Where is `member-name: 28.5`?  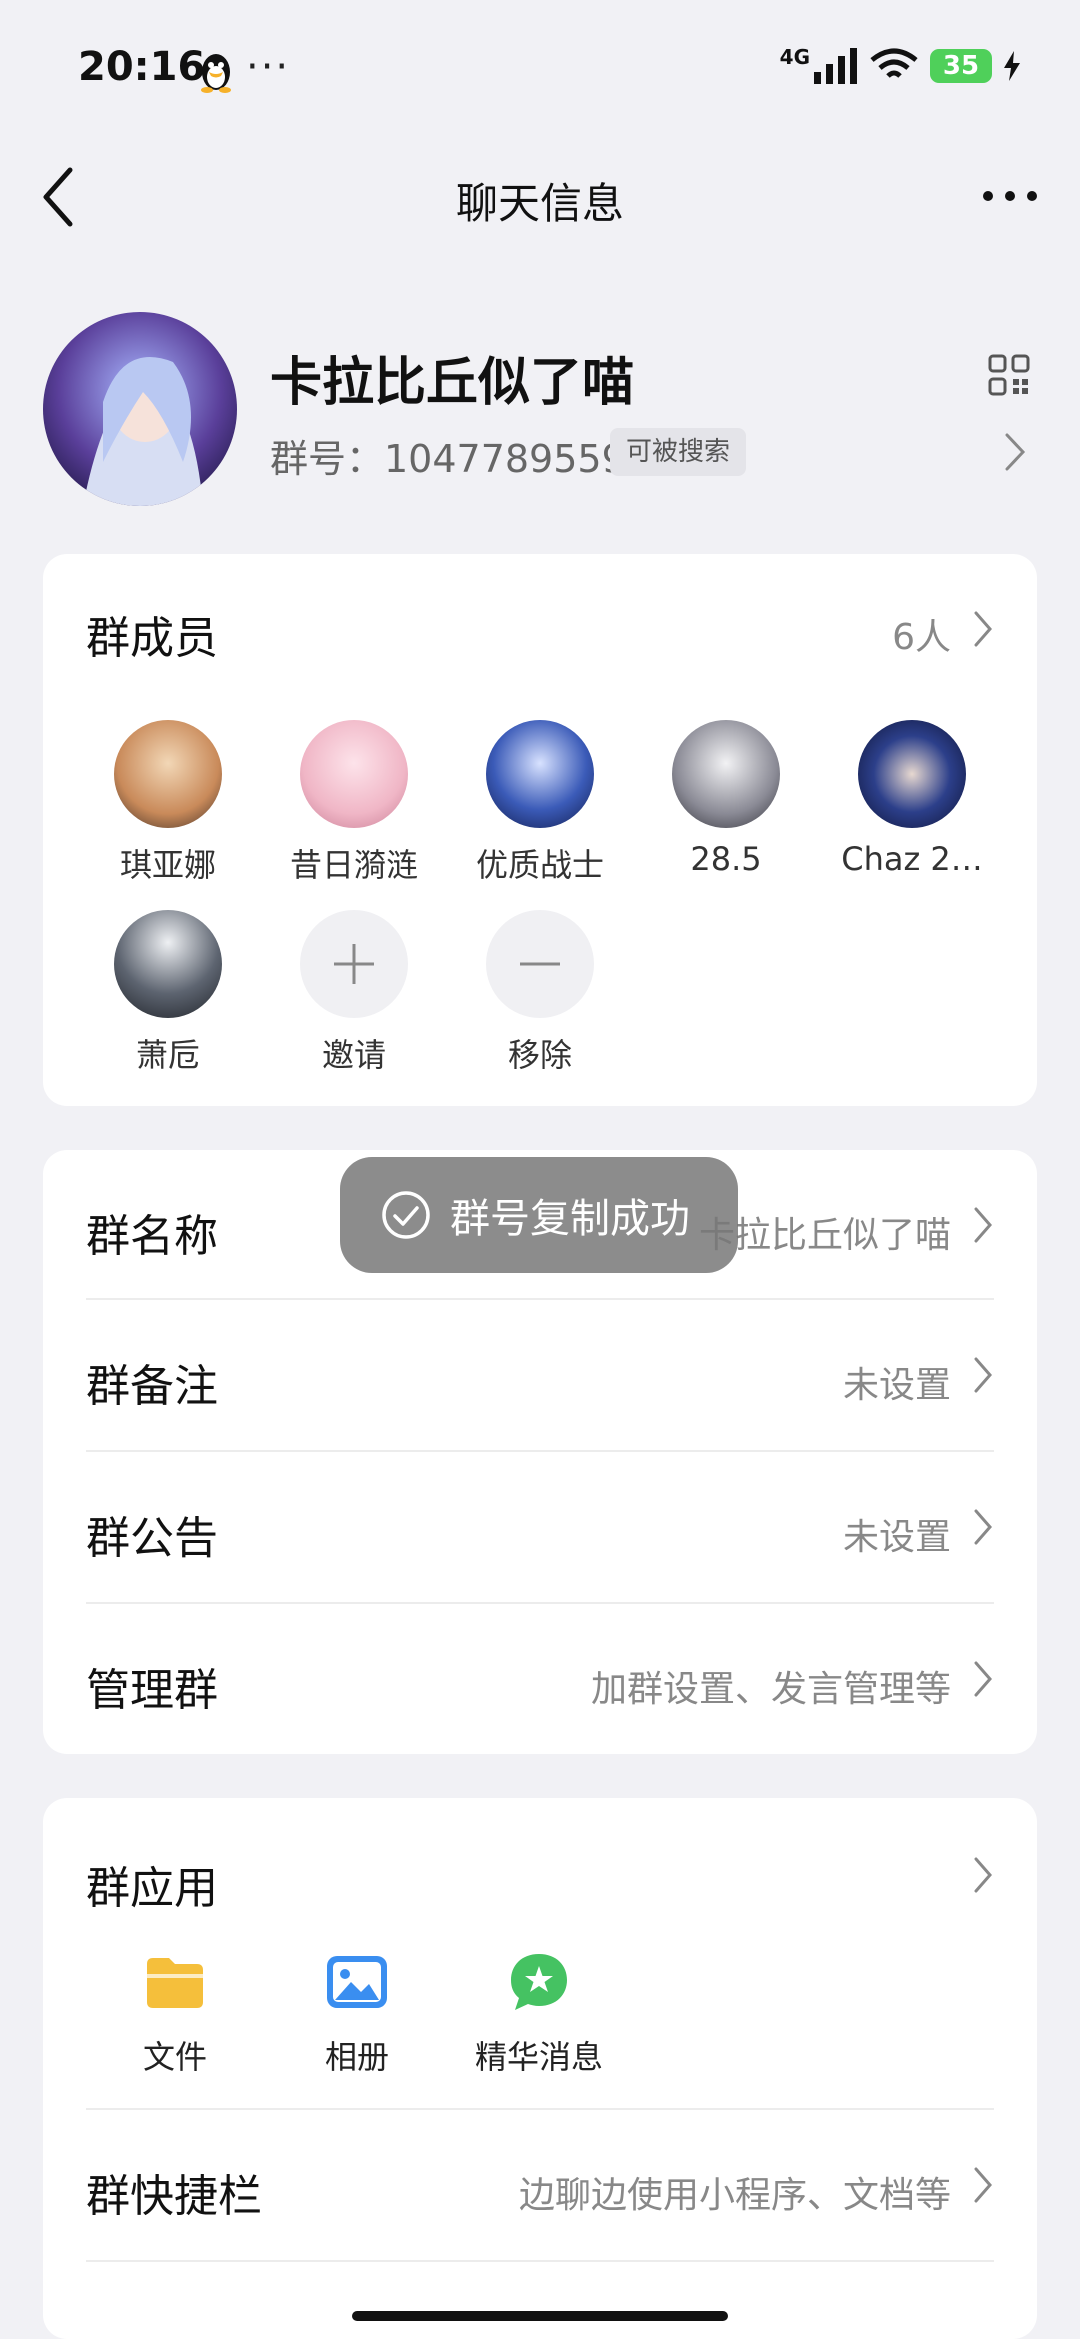 member-name: 28.5 is located at coordinates (726, 859).